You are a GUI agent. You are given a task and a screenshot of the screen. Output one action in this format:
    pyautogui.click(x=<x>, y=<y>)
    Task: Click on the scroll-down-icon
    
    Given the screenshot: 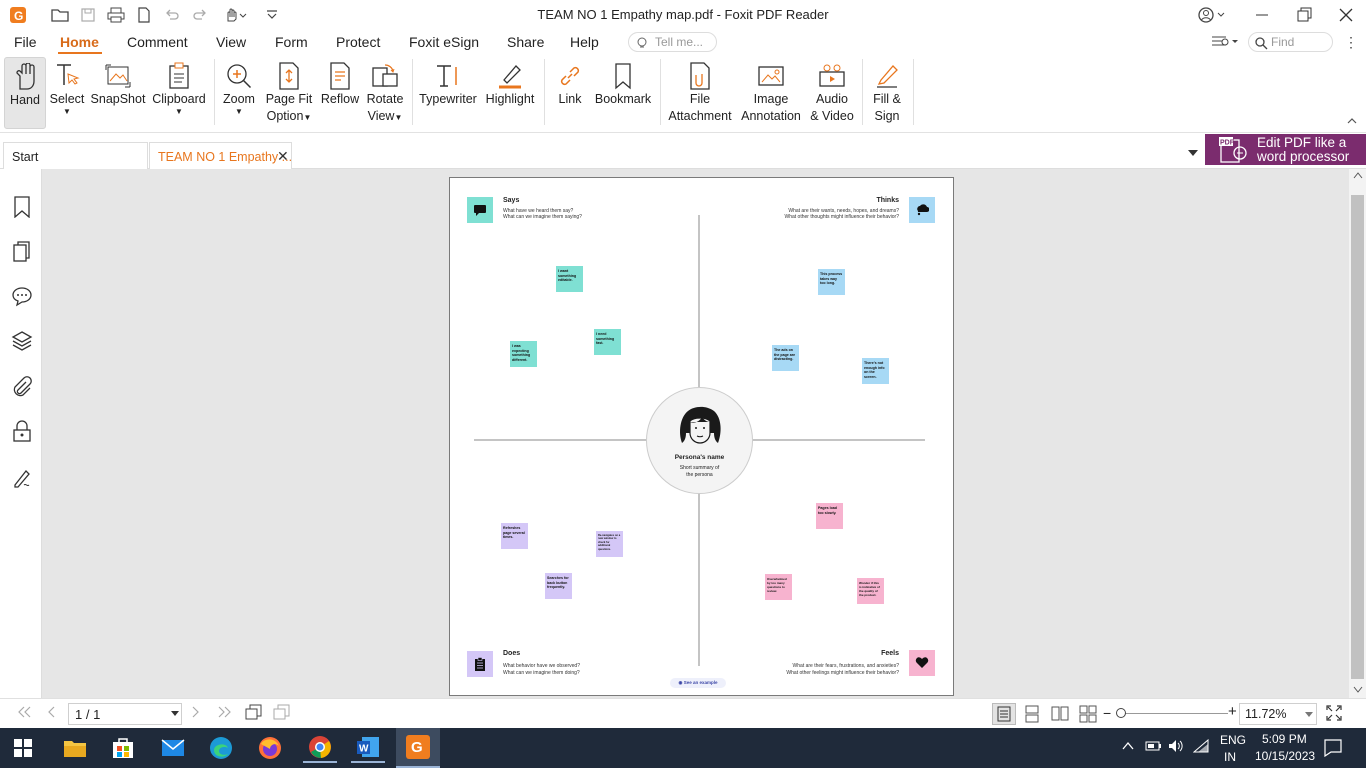 What is the action you would take?
    pyautogui.click(x=1358, y=690)
    